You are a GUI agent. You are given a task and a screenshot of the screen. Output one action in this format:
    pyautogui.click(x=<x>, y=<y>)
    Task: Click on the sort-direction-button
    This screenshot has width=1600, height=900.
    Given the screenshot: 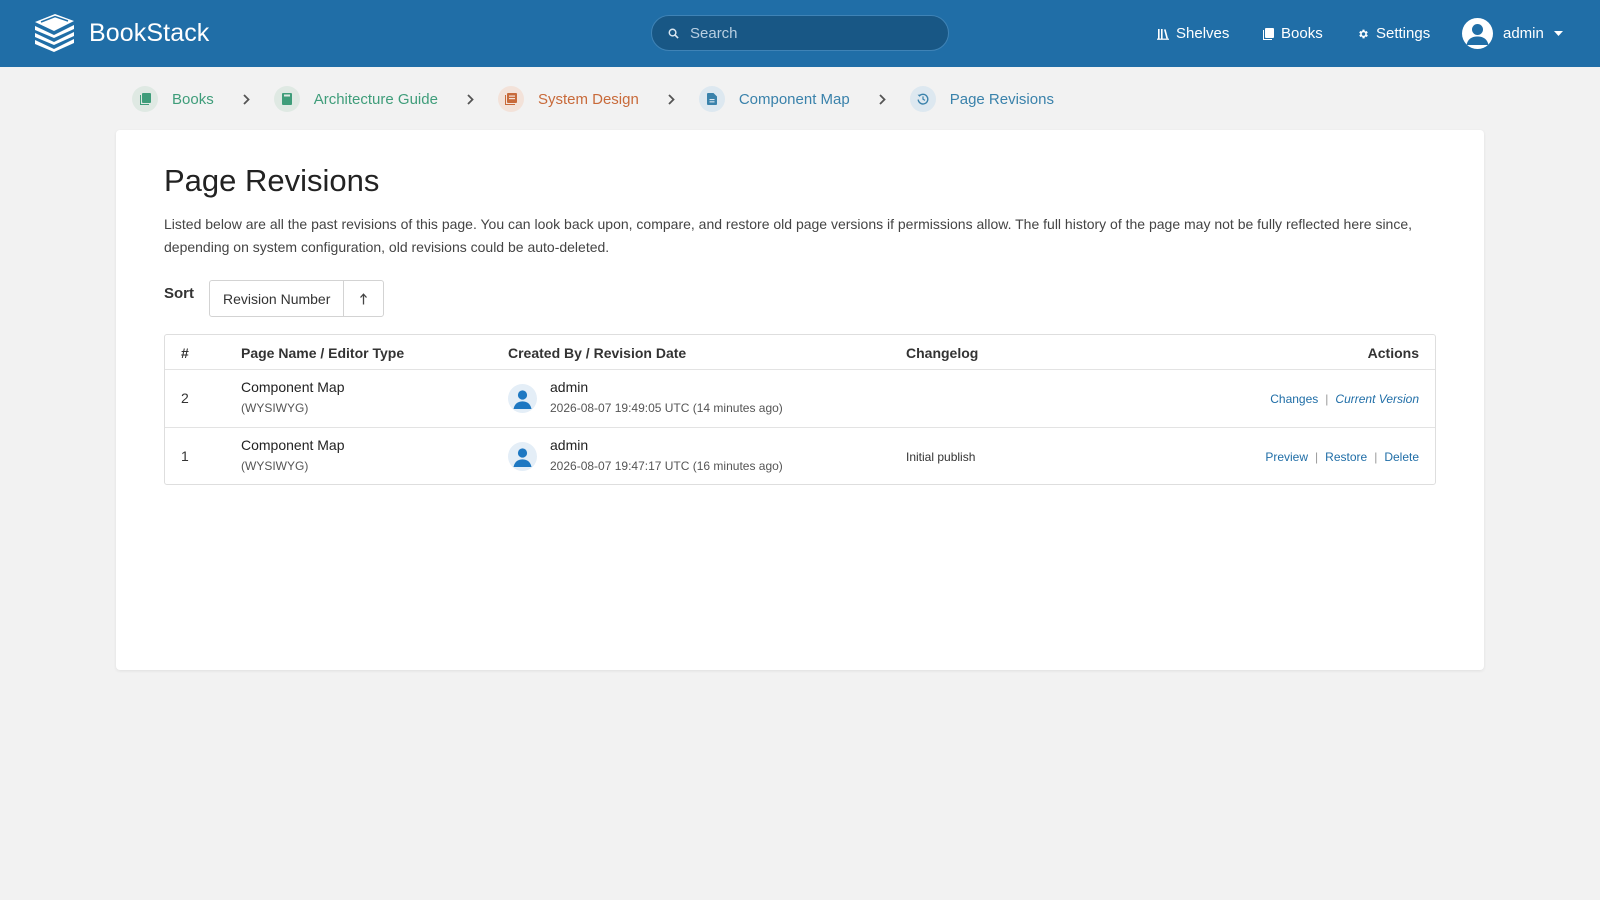 What is the action you would take?
    pyautogui.click(x=363, y=298)
    